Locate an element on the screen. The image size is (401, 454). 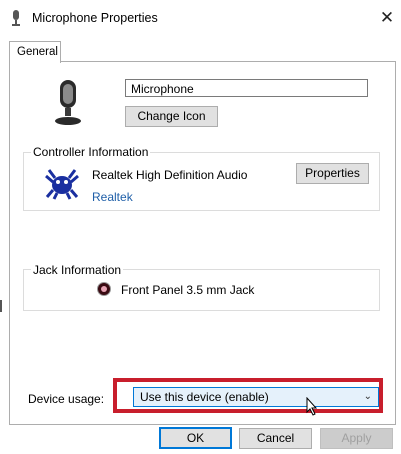
tab-general: General is located at coordinates (35, 52).